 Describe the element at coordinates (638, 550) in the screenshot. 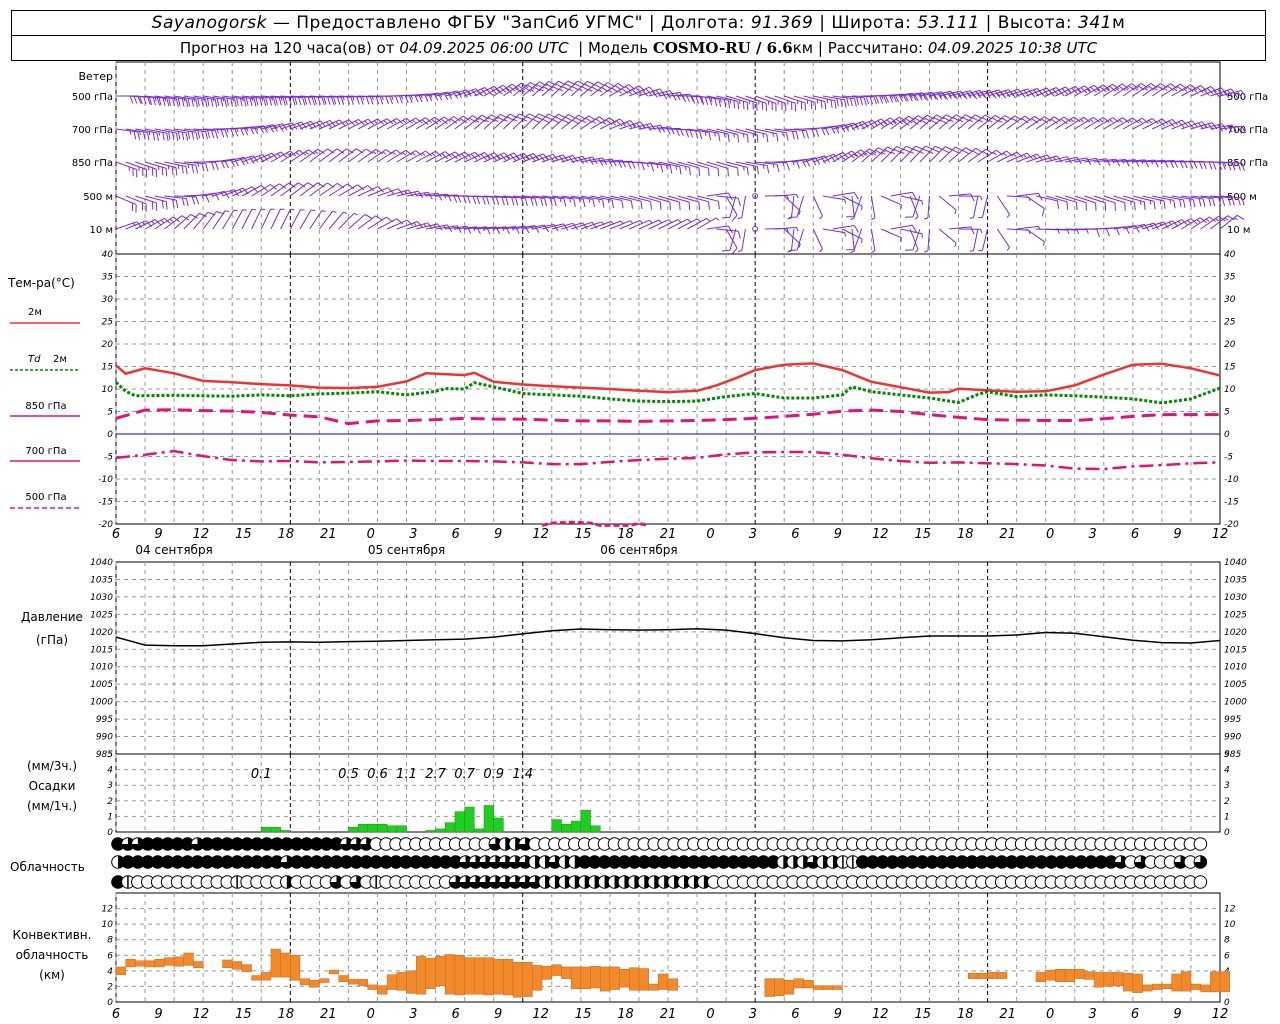

I see `date-label: 06 сентября` at that location.